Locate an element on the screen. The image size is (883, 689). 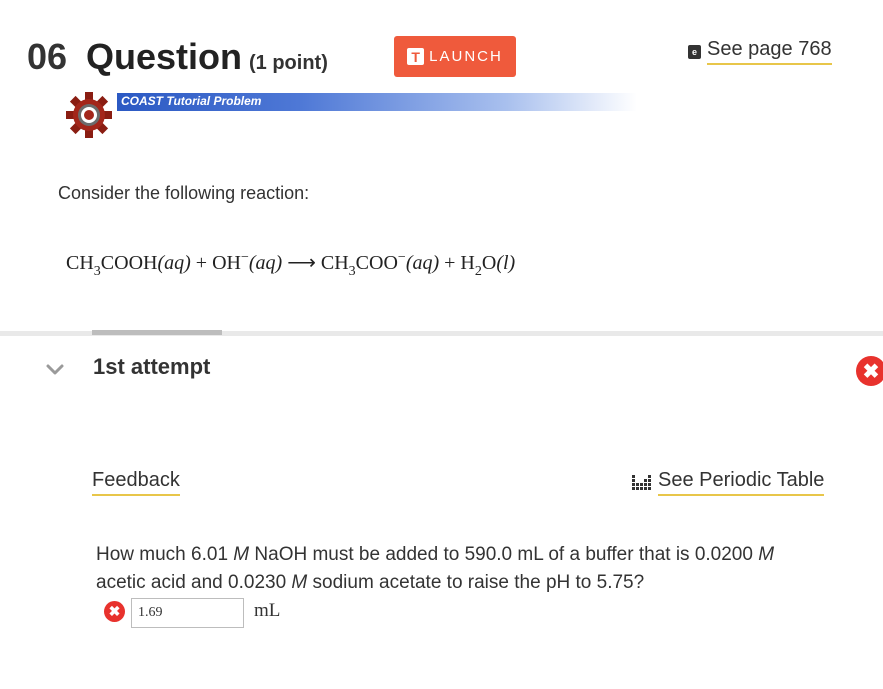
periodic-table-label: See Periodic Table is located at coordinates (741, 482).